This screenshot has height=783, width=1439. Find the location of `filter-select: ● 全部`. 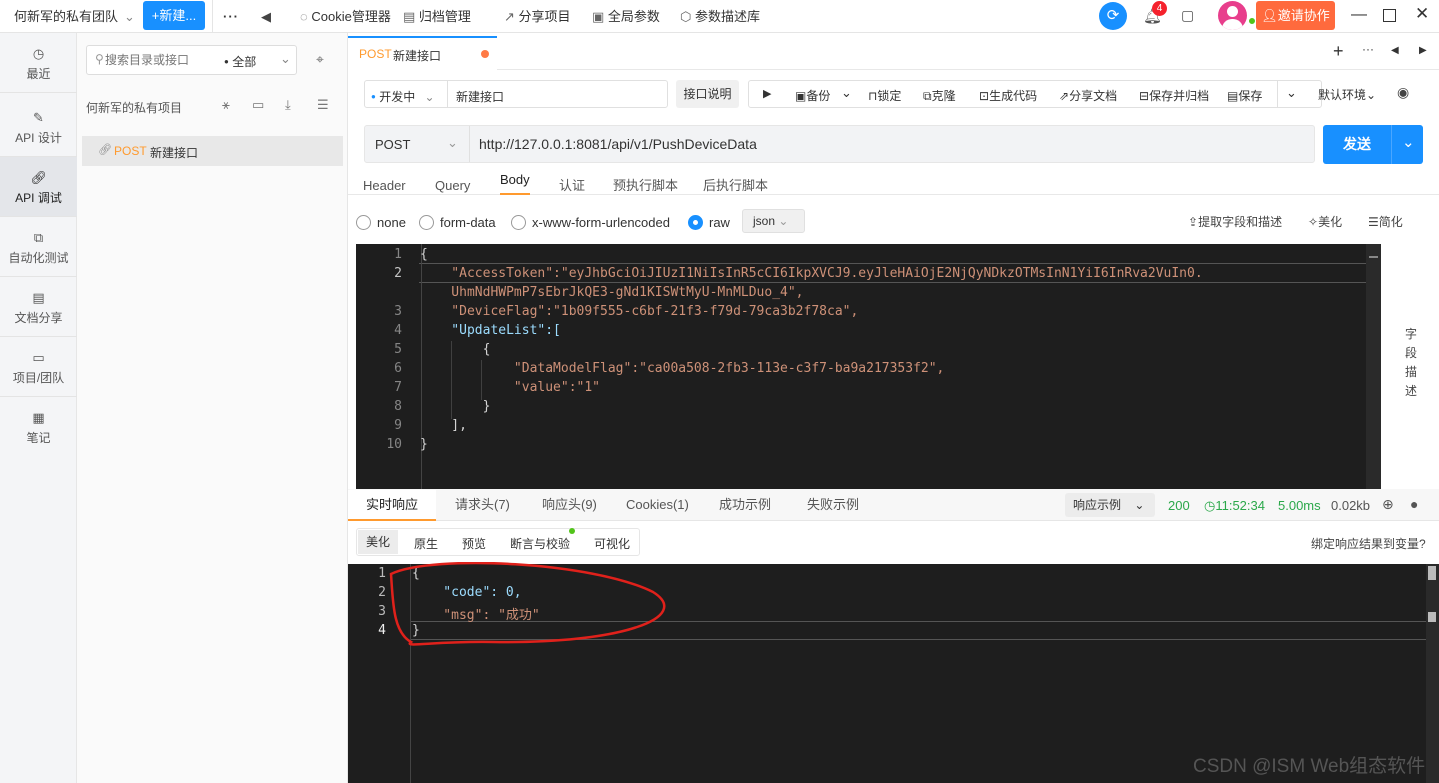

filter-select: ● 全部 is located at coordinates (240, 61).